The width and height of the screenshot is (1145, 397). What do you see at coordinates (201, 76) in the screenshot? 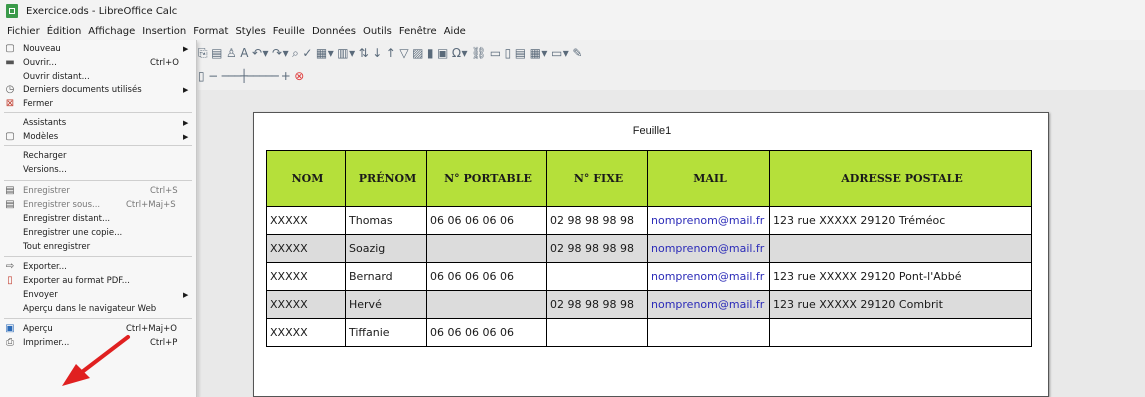
I see `page-icon: ▯` at bounding box center [201, 76].